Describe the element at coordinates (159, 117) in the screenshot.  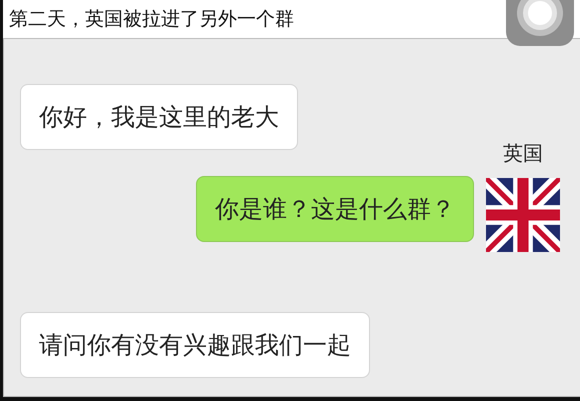
I see `message-bubble: 你好，我是这里的老大` at that location.